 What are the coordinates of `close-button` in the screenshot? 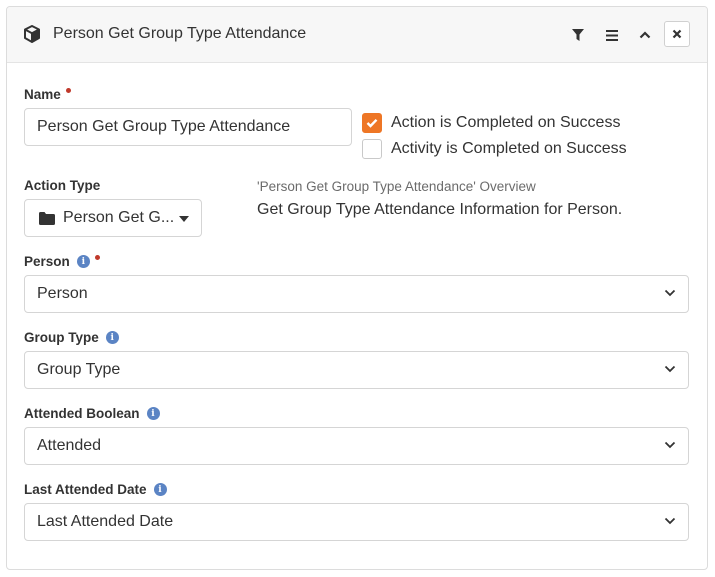 It's located at (677, 34).